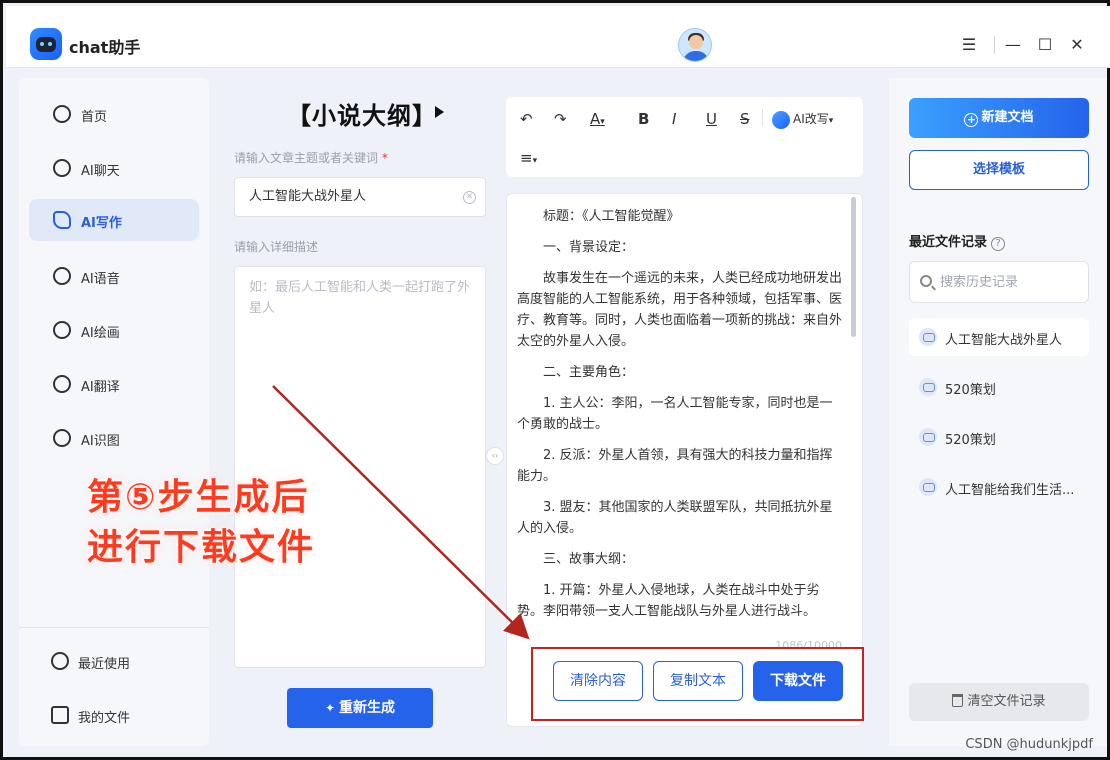  What do you see at coordinates (306, 158) in the screenshot?
I see `topic-label-text: 请输入文章主题或者关键词` at bounding box center [306, 158].